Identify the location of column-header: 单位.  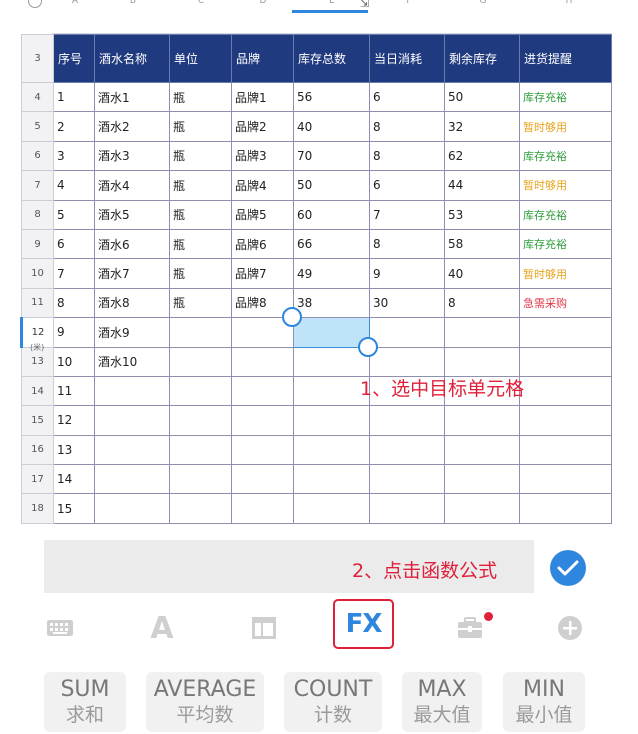
(200, 58).